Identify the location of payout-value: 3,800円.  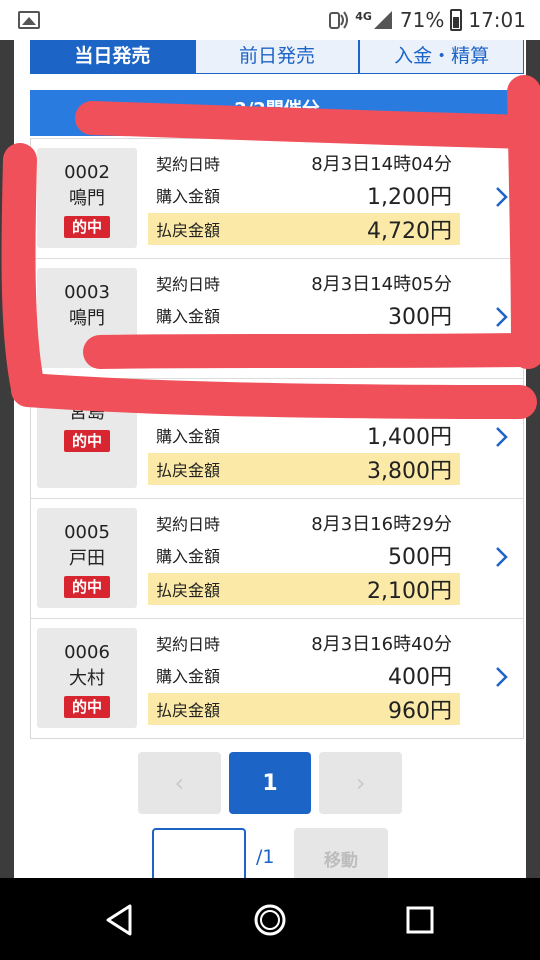
(409, 471).